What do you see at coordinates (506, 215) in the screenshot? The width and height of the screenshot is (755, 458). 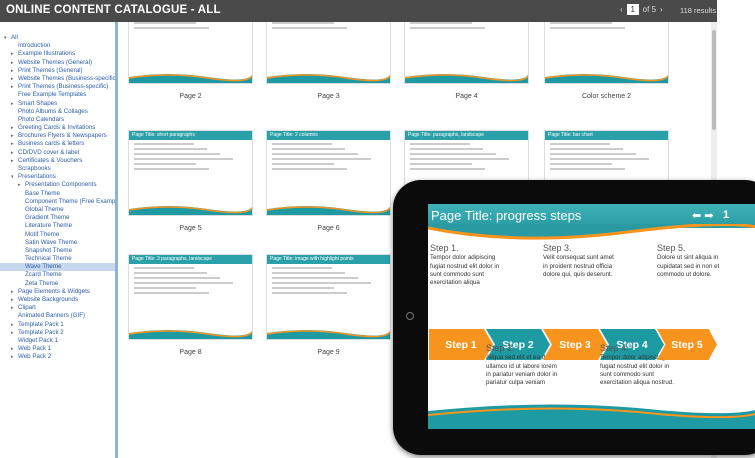 I see `slide-title: Page Title: progress steps` at bounding box center [506, 215].